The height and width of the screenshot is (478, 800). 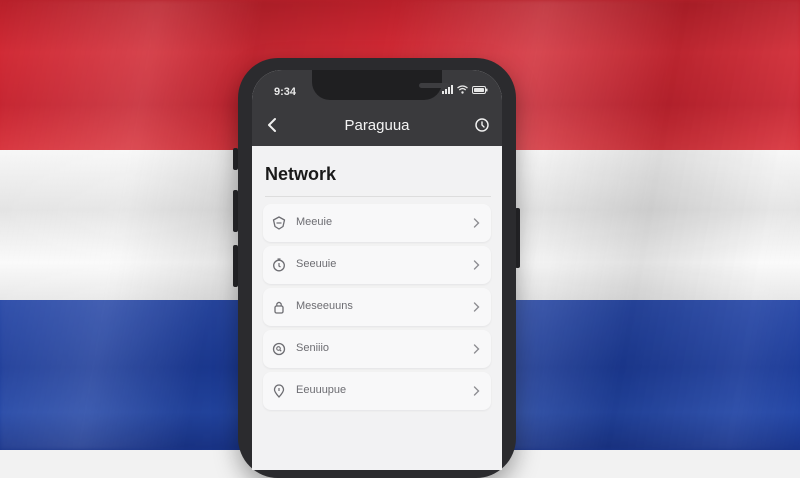 I want to click on clock-icon, so click(x=279, y=265).